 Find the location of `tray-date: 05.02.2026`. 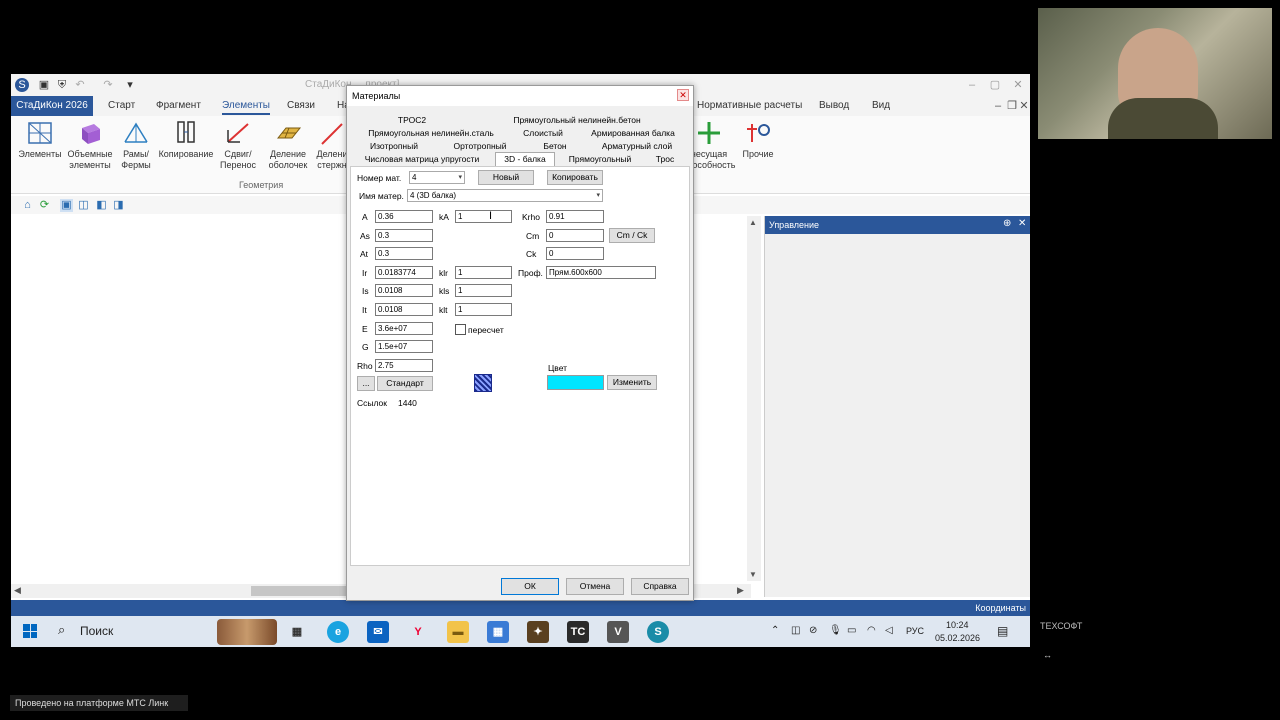

tray-date: 05.02.2026 is located at coordinates (957, 638).